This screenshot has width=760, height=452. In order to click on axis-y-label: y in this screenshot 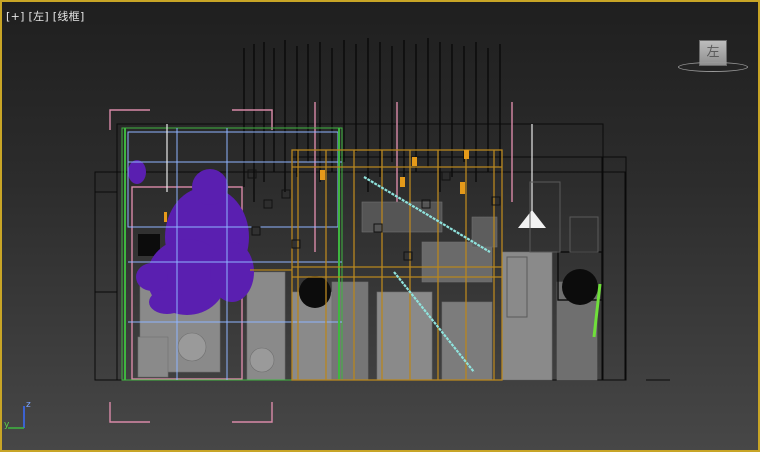, I will do `click(7, 425)`.